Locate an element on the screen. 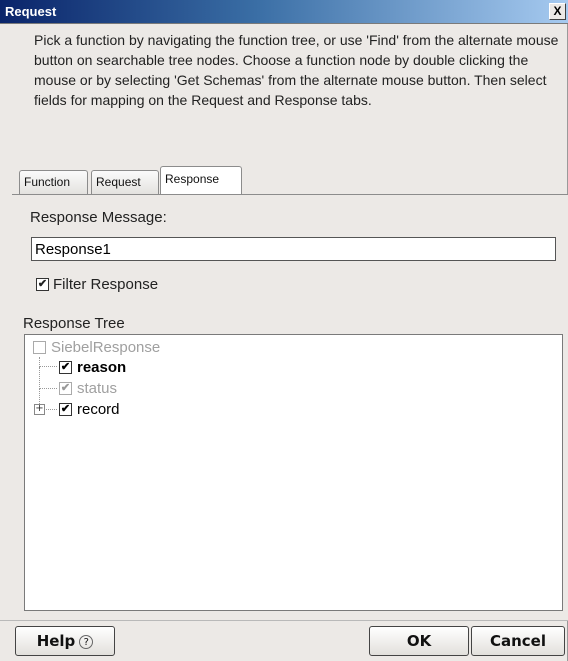 This screenshot has height=661, width=568. response-message-label: Response Message: is located at coordinates (98, 217).